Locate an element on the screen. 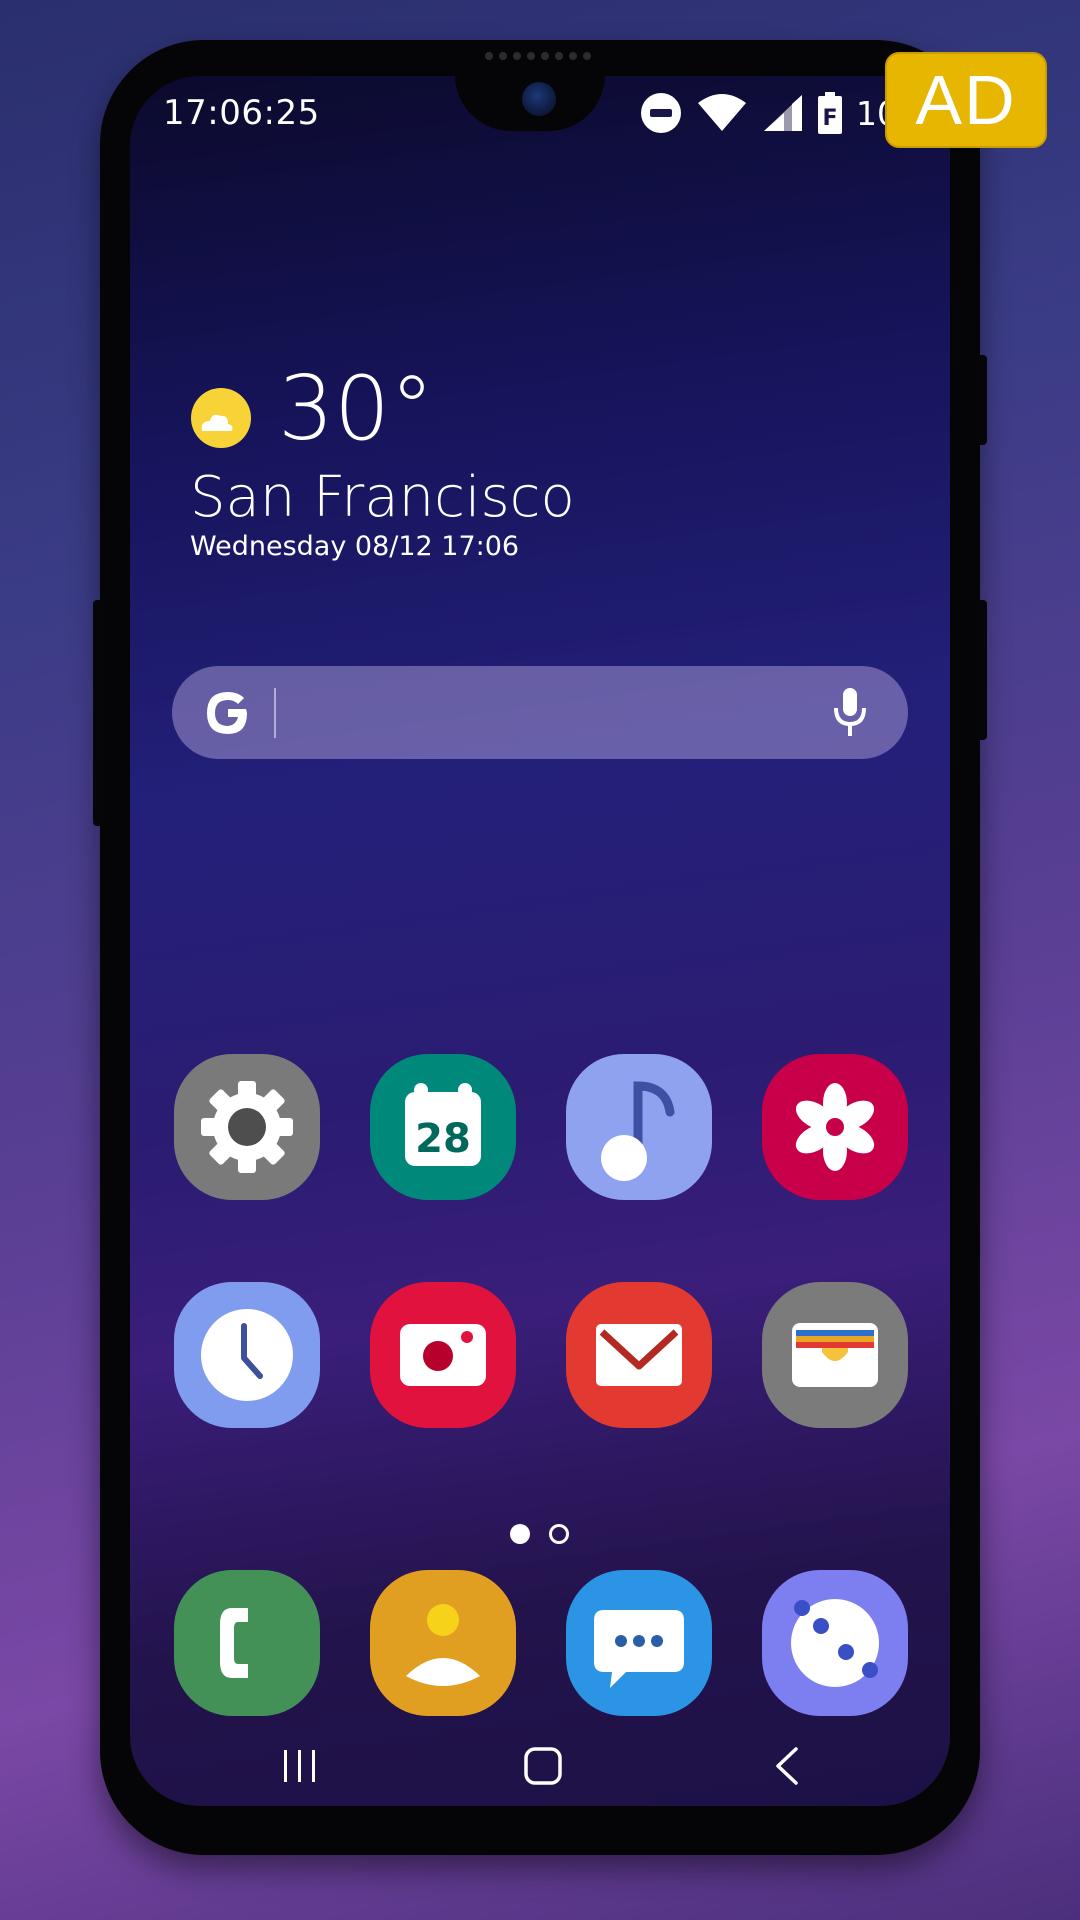 This screenshot has width=1080, height=1920. do-not-disturb-icon is located at coordinates (661, 113).